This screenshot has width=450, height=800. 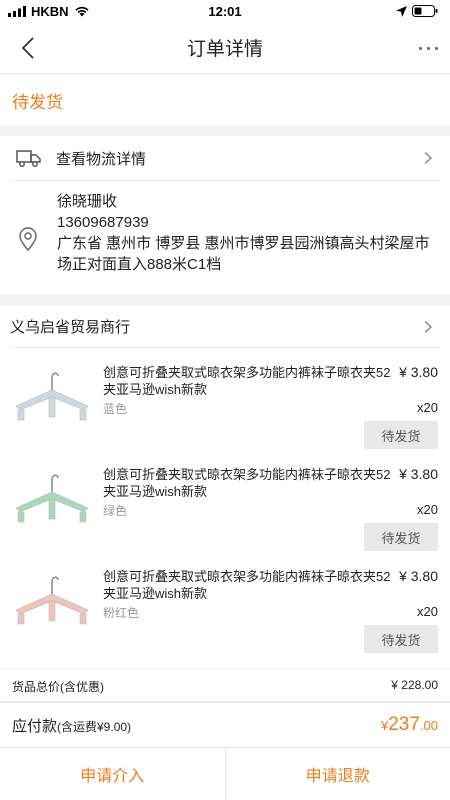 I want to click on carrier-label: HKBN, so click(x=50, y=11).